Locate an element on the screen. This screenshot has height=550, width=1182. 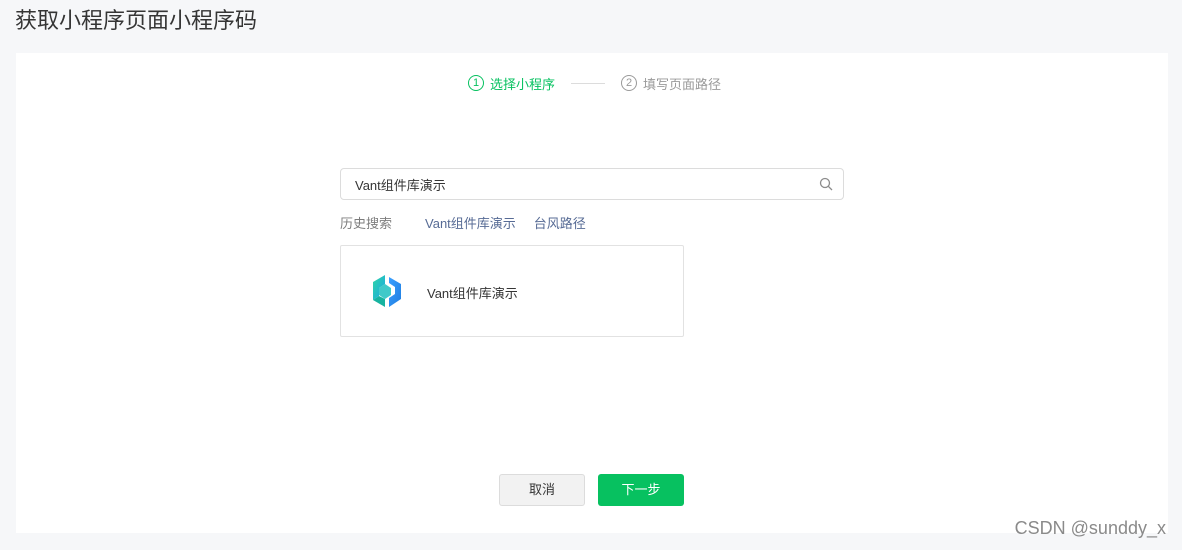
watermark: CSDN @sunddy_x is located at coordinates (1090, 528).